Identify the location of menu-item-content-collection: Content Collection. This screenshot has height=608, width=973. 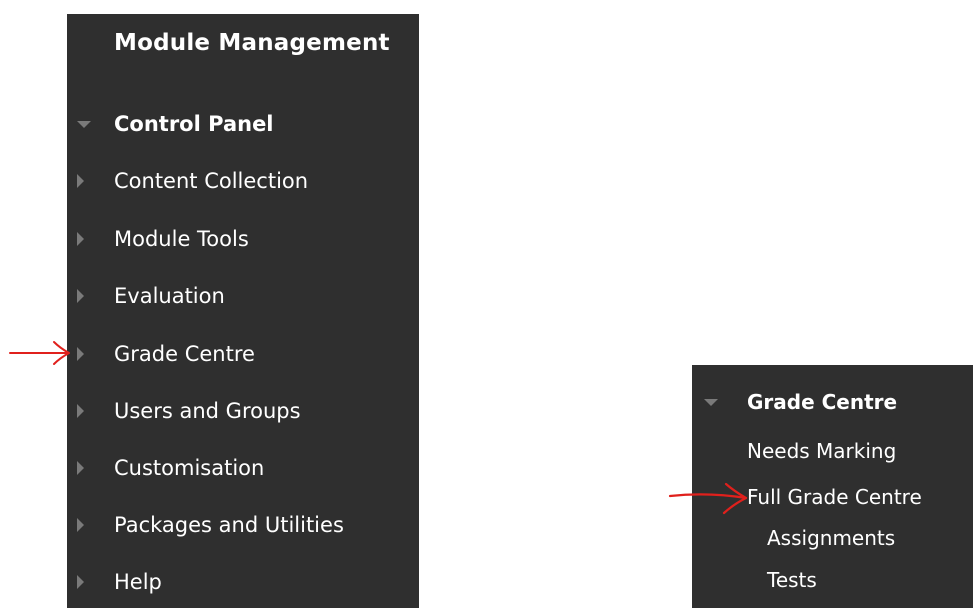
(243, 181).